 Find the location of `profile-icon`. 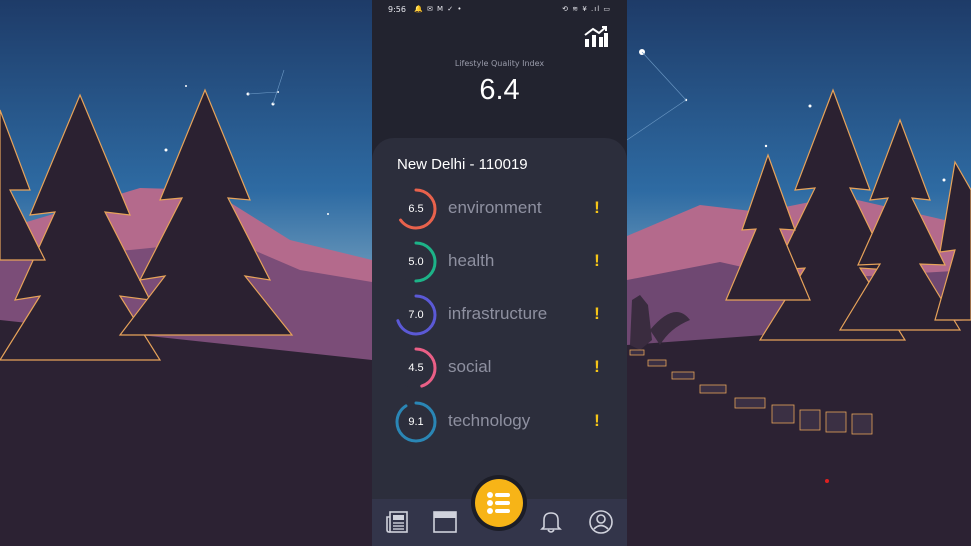

profile-icon is located at coordinates (601, 522).